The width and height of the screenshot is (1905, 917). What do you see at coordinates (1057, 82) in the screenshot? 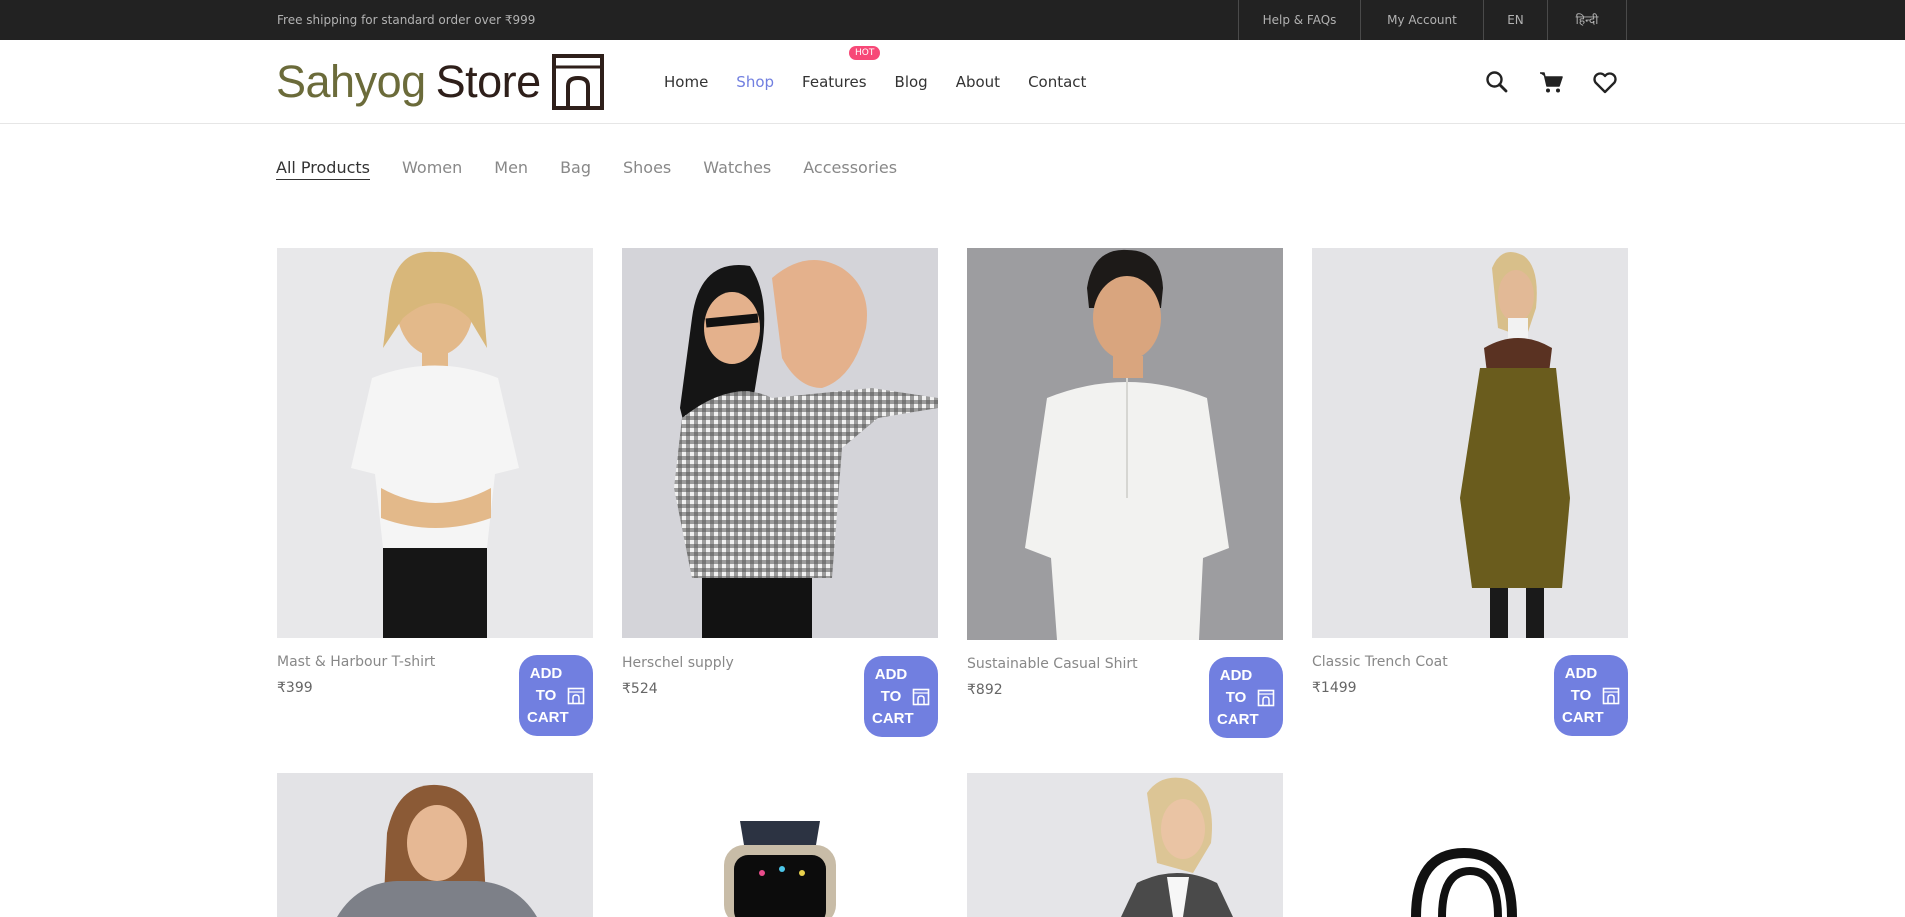
I see `nav-contact: Contact` at bounding box center [1057, 82].